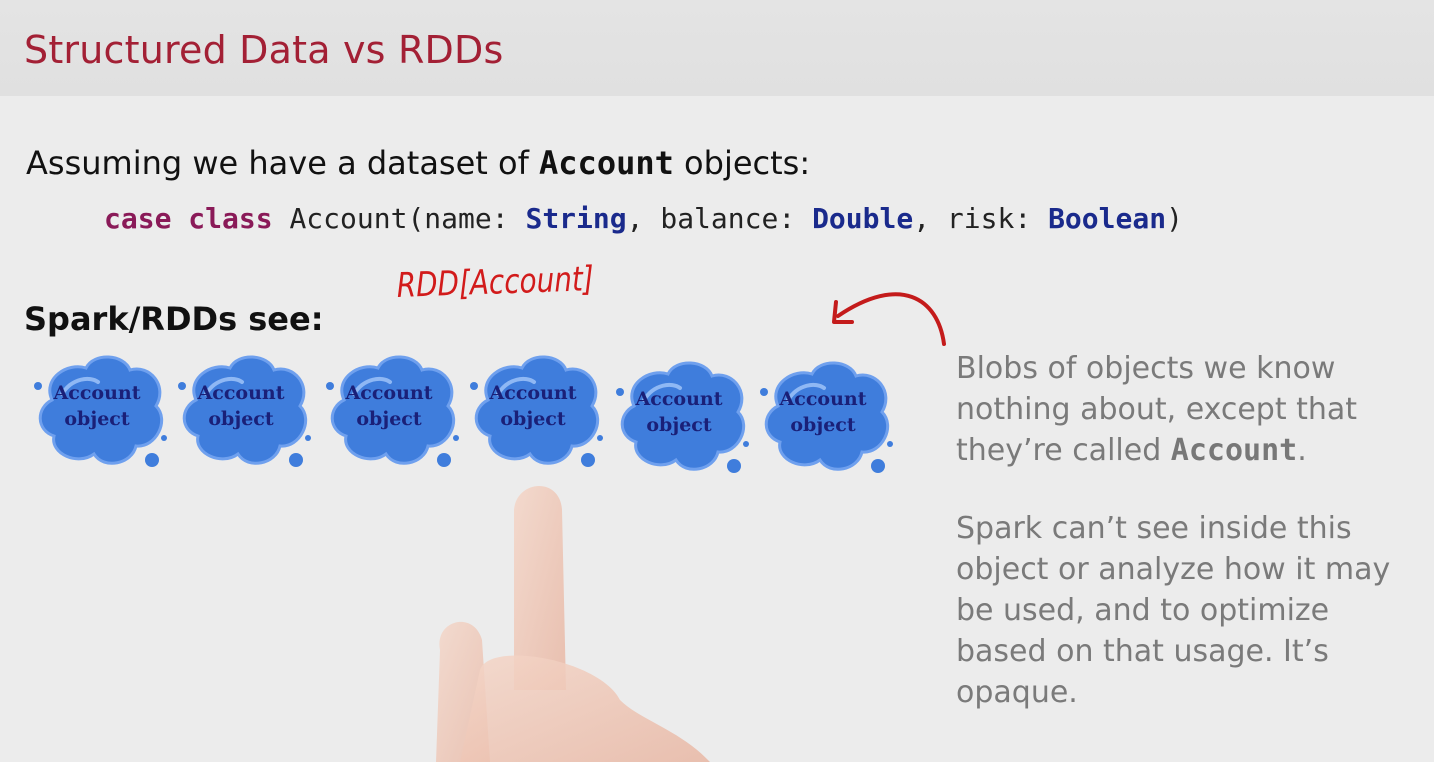 The width and height of the screenshot is (1434, 762). Describe the element at coordinates (1234, 450) in the screenshot. I see `side-note-1-keyword: Account` at that location.